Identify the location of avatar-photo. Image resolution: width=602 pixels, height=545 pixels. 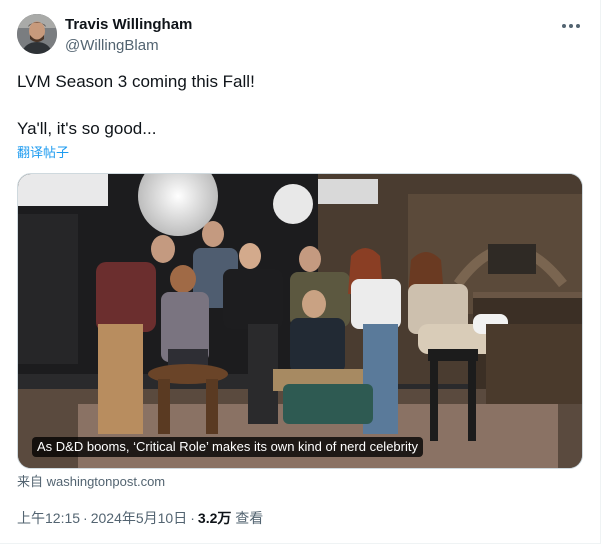
(37, 34).